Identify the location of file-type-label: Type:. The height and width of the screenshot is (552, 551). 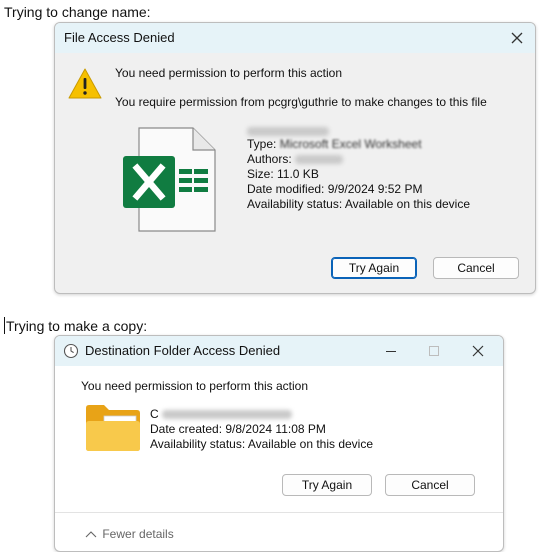
(262, 144).